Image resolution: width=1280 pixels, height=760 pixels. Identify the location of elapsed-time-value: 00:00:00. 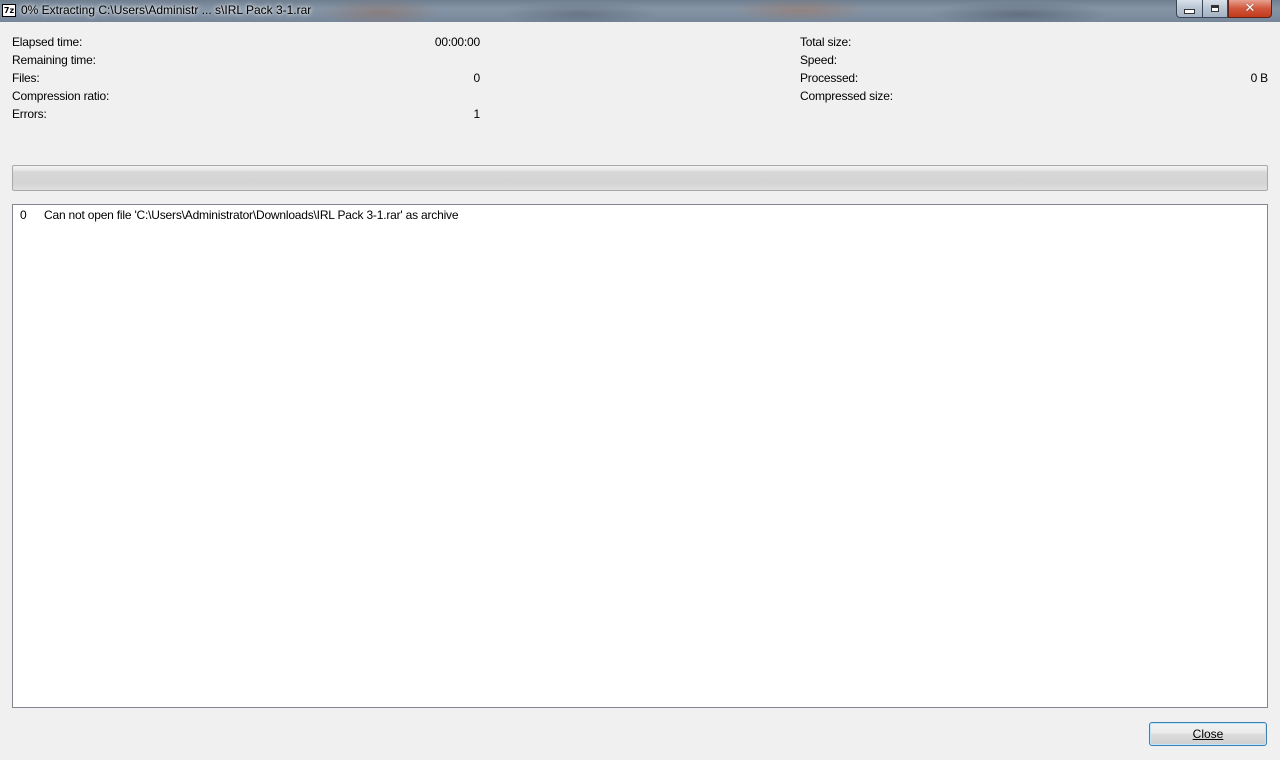
(457, 42).